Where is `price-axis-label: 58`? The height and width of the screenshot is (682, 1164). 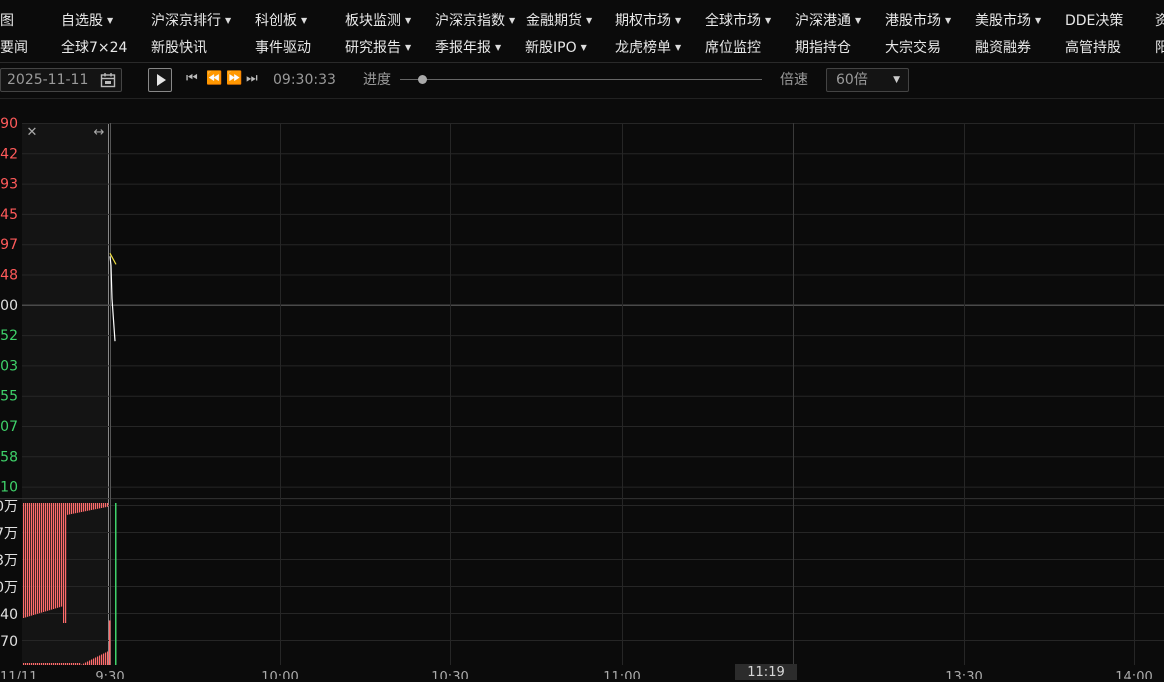
price-axis-label: 58 is located at coordinates (9, 457).